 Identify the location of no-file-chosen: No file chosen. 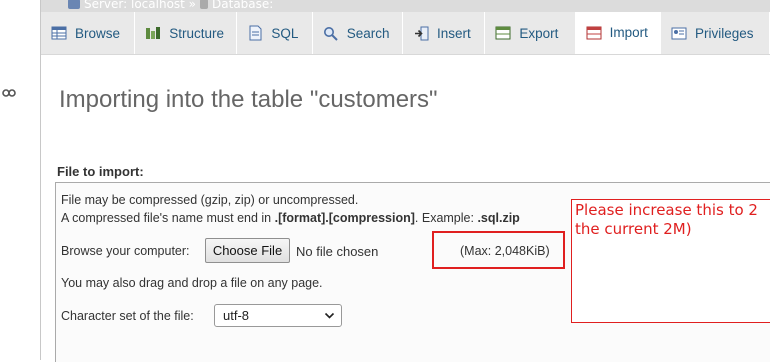
(337, 251).